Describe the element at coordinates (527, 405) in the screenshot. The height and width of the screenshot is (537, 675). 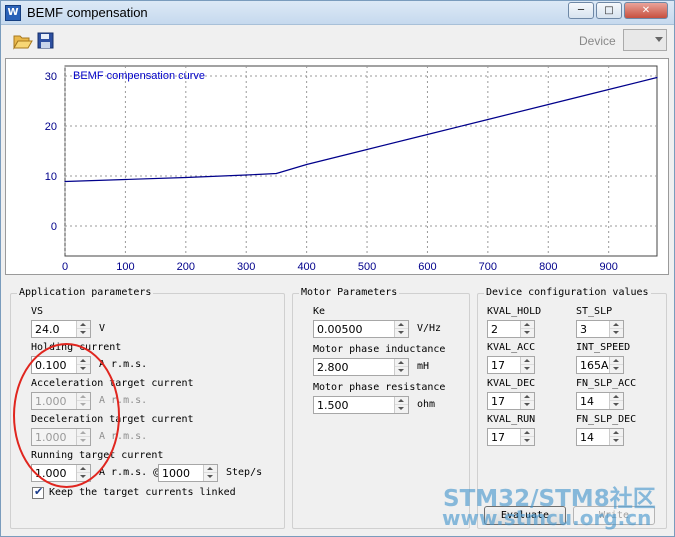
I see `kval-dec-down-arrow` at that location.